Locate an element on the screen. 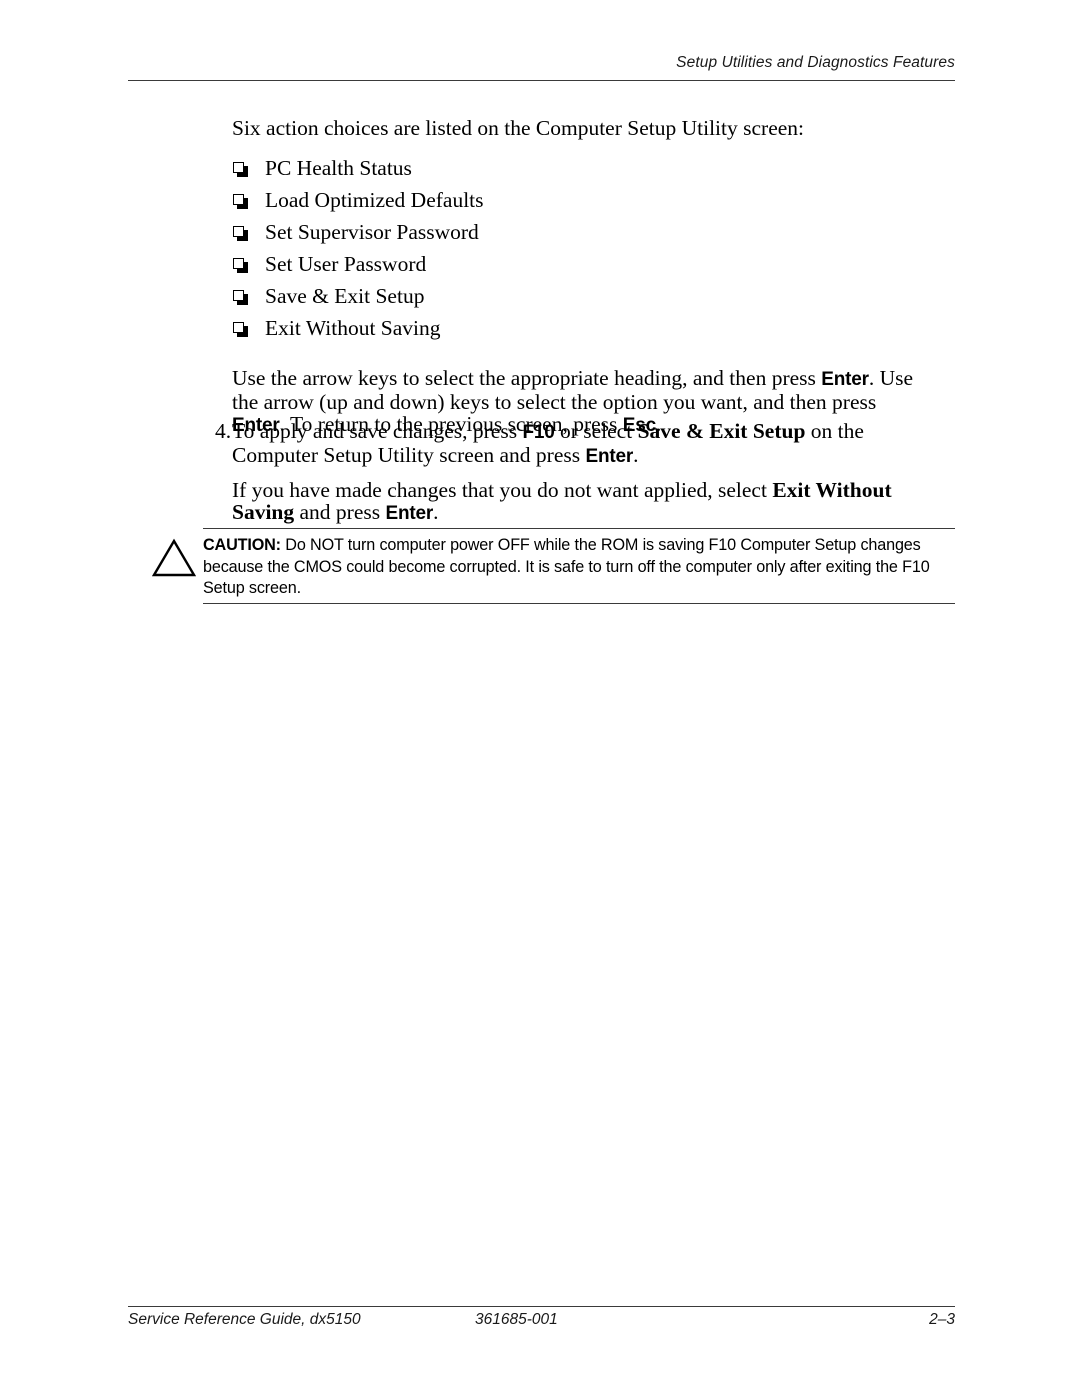  paragraph-segment: or select is located at coordinates (596, 431).